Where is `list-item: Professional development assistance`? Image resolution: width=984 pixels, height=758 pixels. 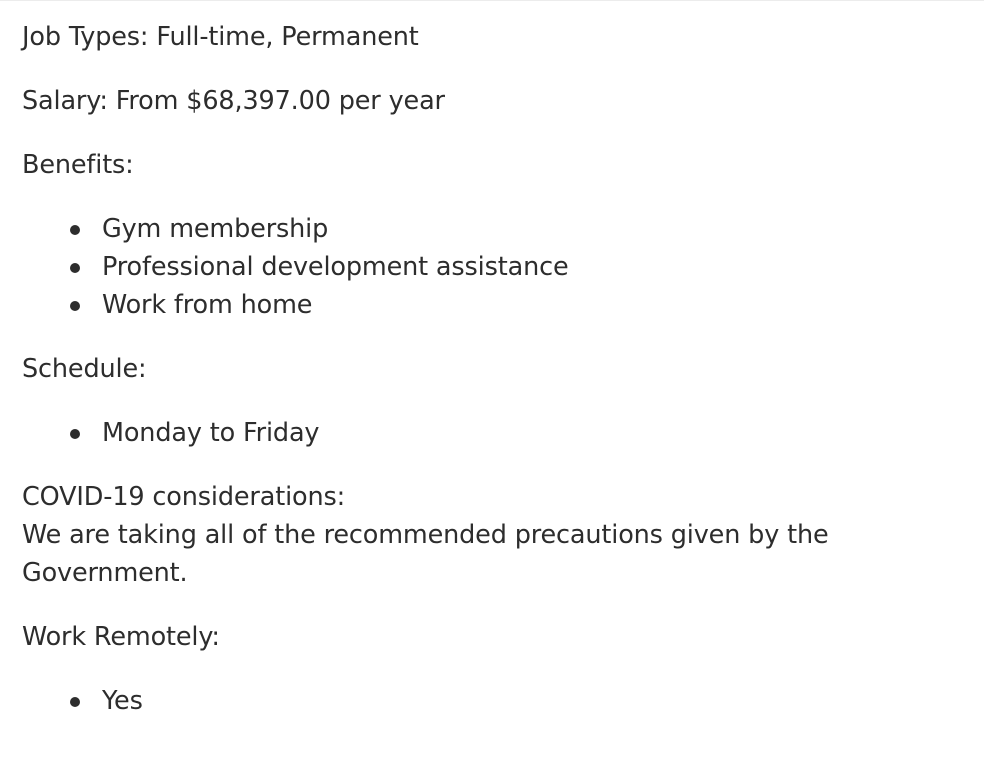
list-item: Professional development assistance is located at coordinates (487, 267).